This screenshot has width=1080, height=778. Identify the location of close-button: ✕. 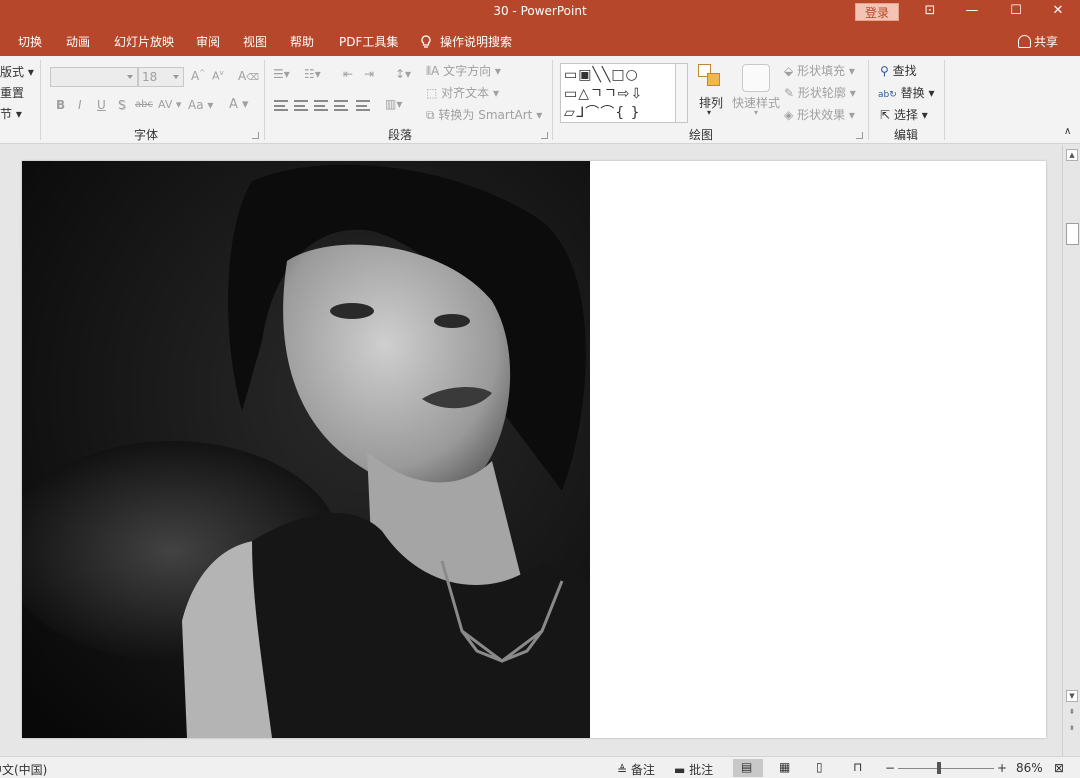
(1058, 12).